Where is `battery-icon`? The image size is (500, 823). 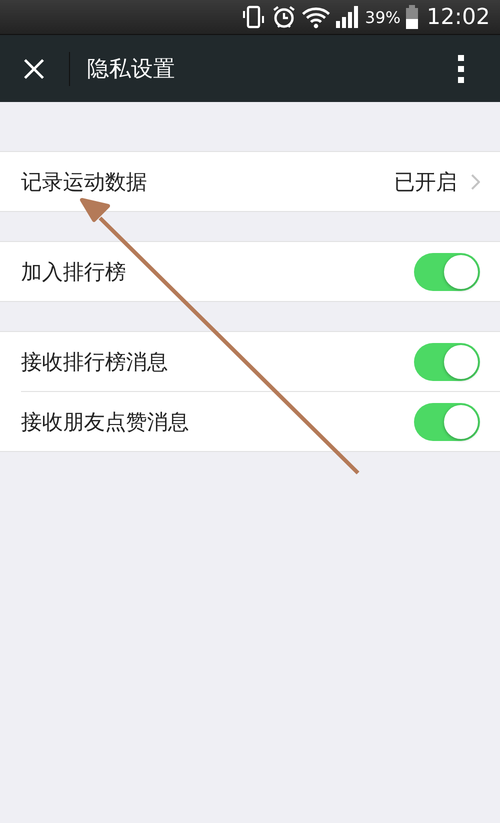
battery-icon is located at coordinates (411, 17).